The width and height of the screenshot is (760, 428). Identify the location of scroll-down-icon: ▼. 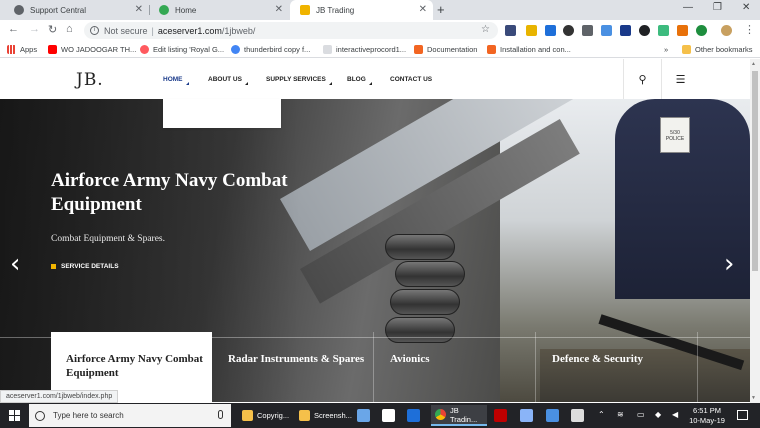
(753, 398).